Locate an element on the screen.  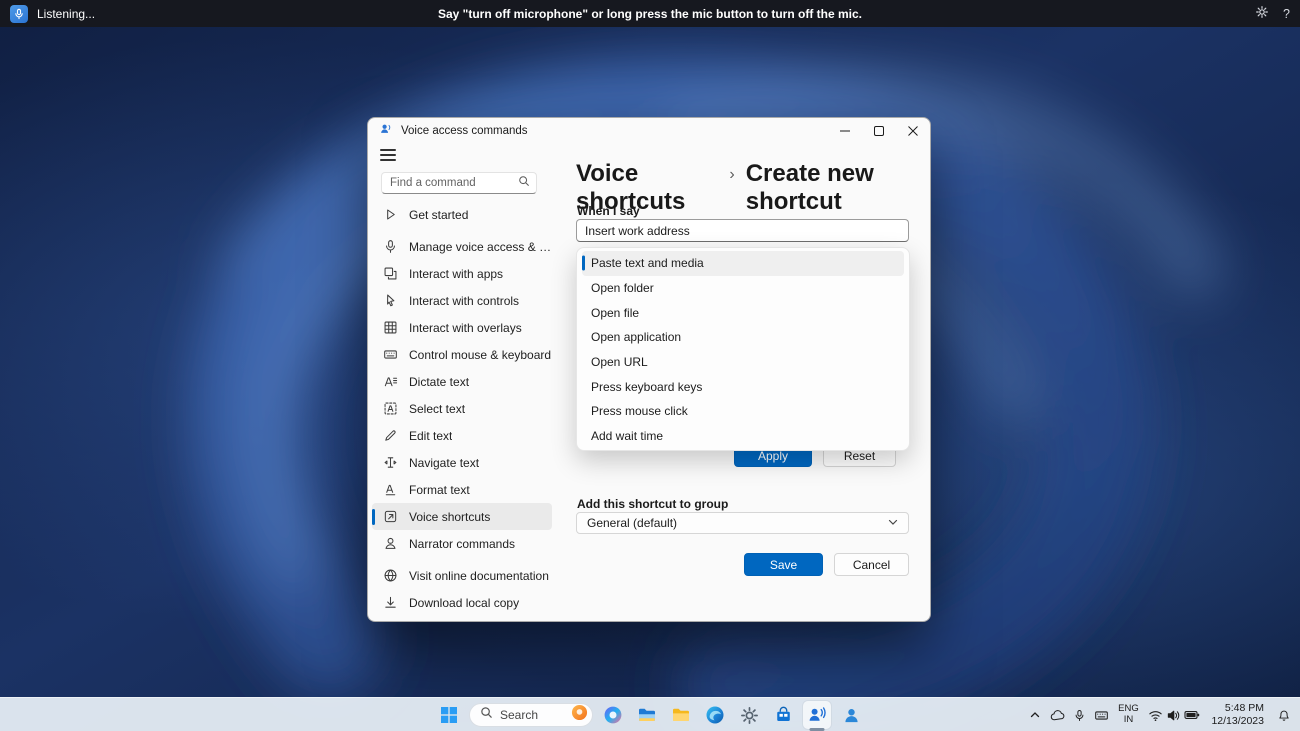
people-icon is located at coordinates (851, 715).